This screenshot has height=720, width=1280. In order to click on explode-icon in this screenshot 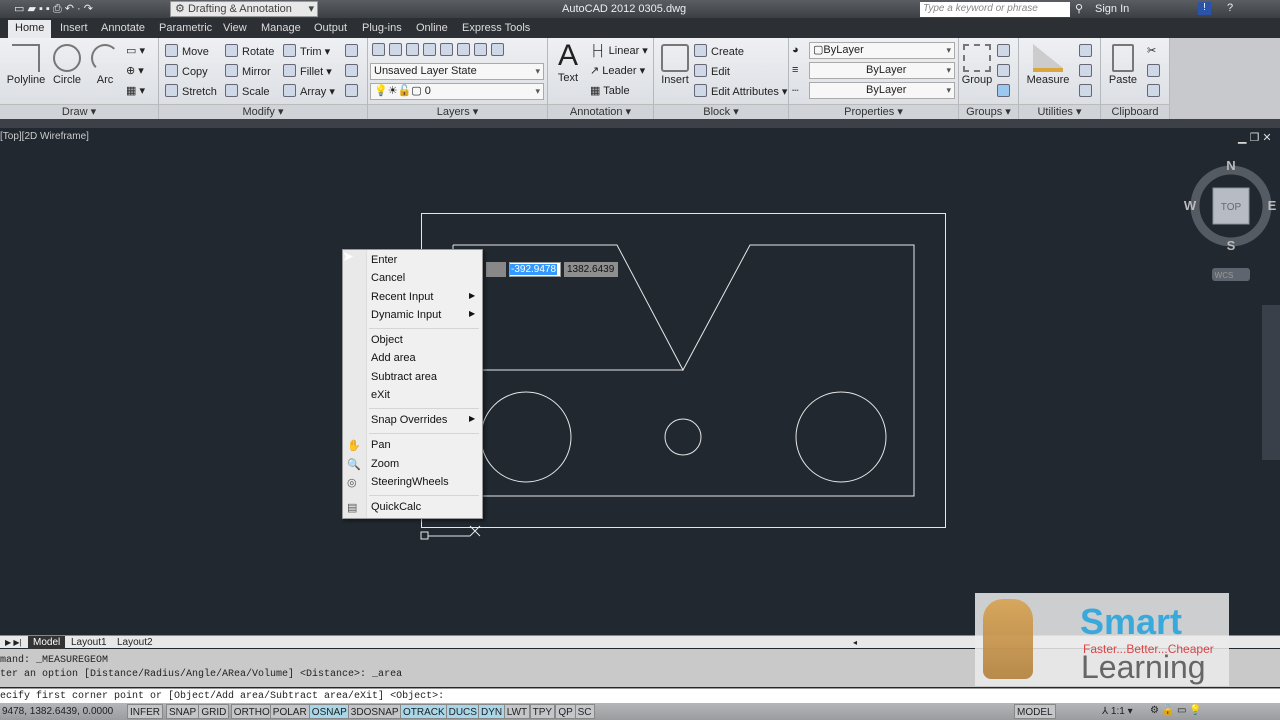, I will do `click(353, 71)`.